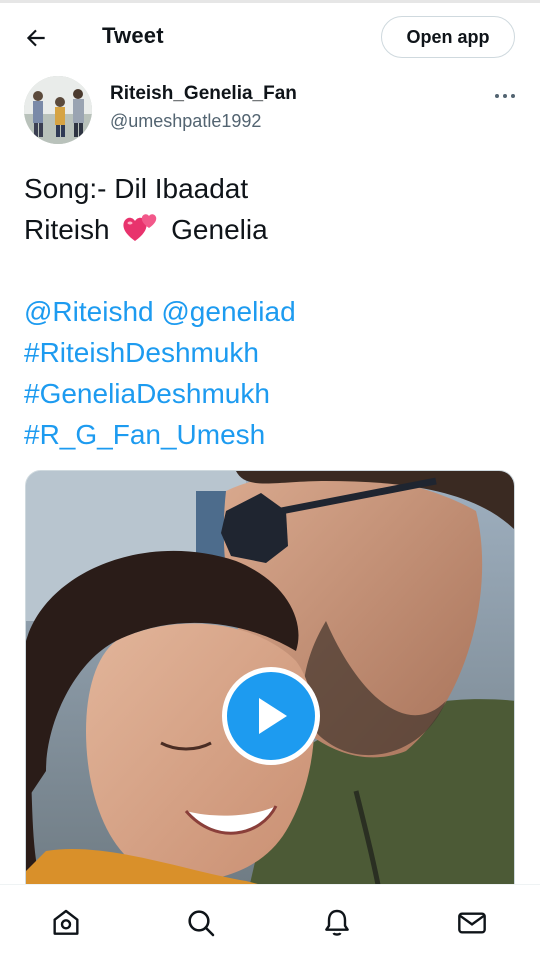  Describe the element at coordinates (219, 229) in the screenshot. I see `tweet-name-genelia: Genelia` at that location.